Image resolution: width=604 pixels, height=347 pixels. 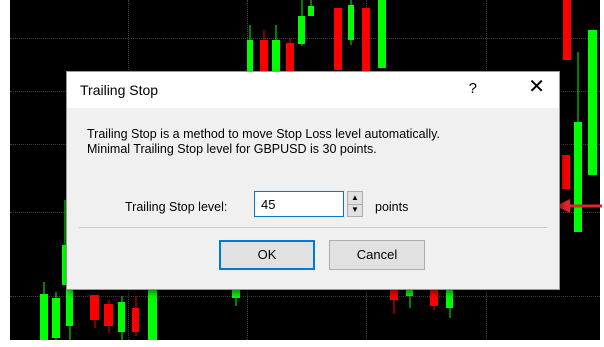 I want to click on ok-button: OK, so click(x=267, y=255).